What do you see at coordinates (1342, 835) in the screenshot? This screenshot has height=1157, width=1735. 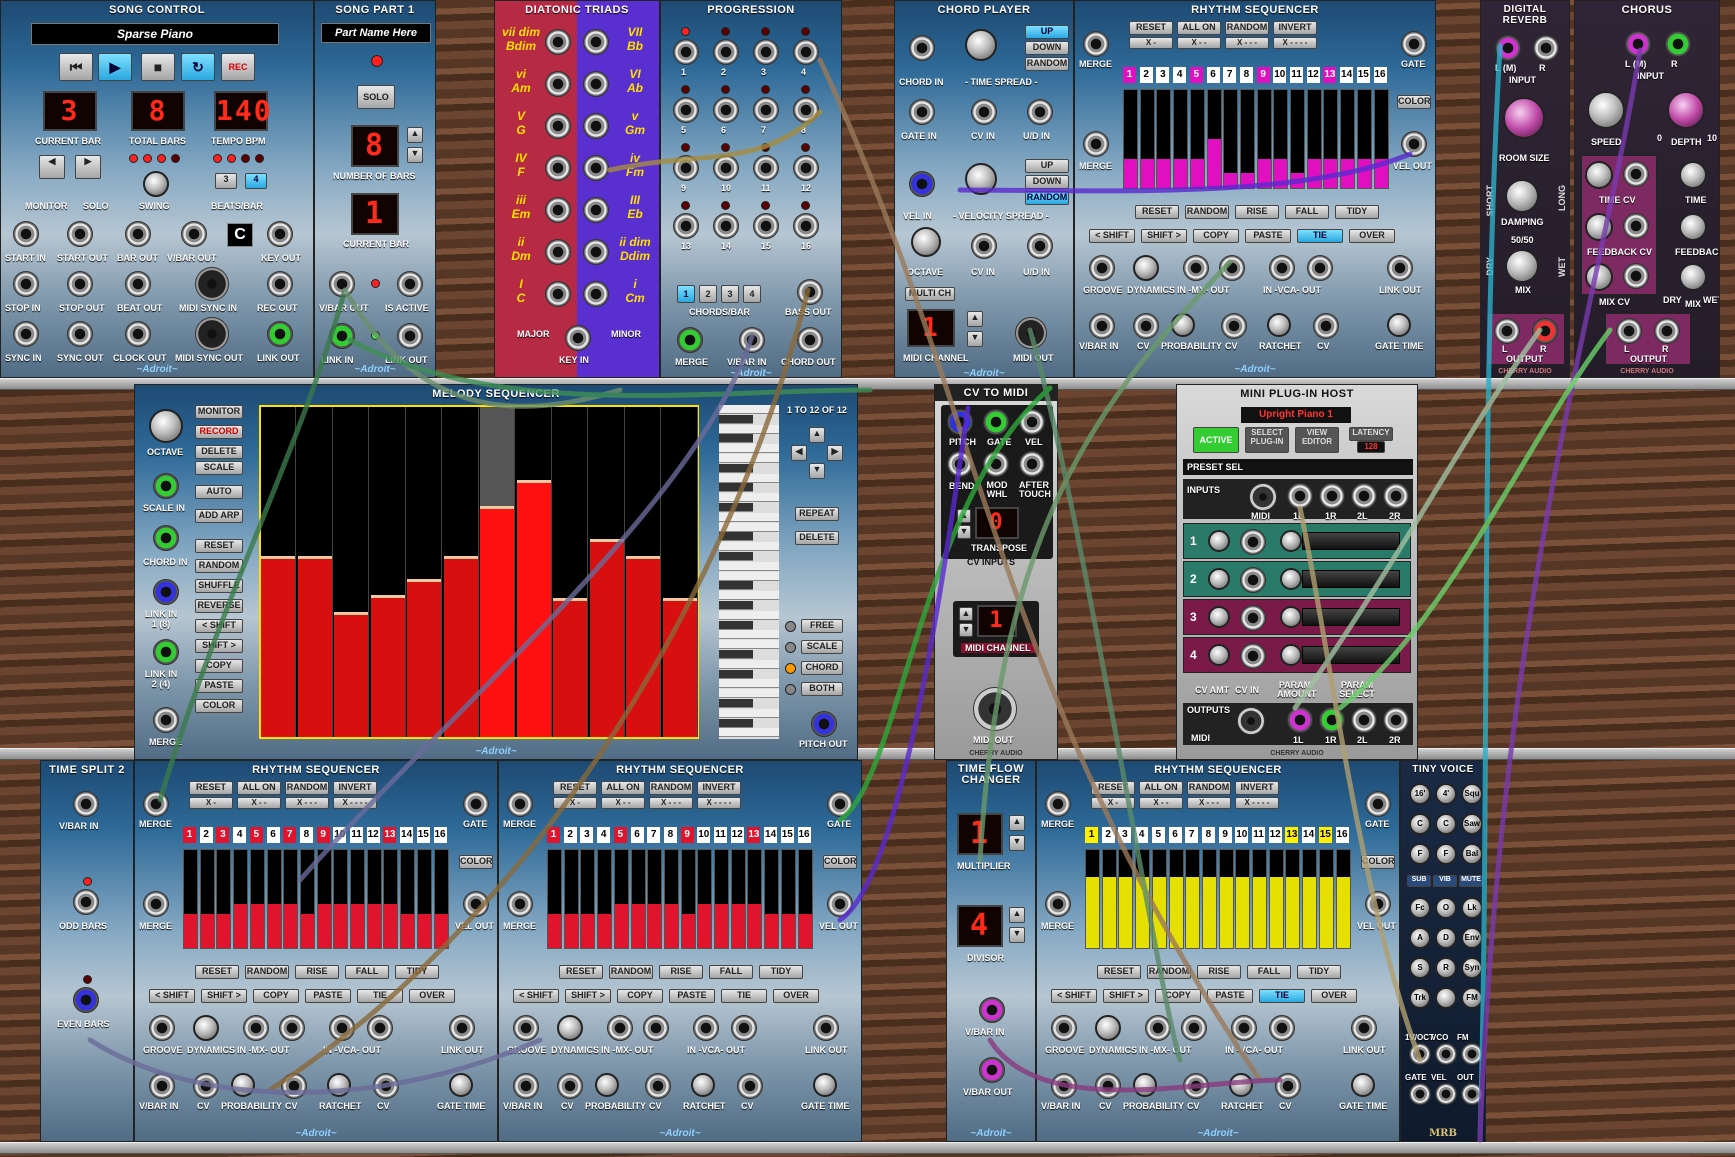 I see `step-number: 16` at bounding box center [1342, 835].